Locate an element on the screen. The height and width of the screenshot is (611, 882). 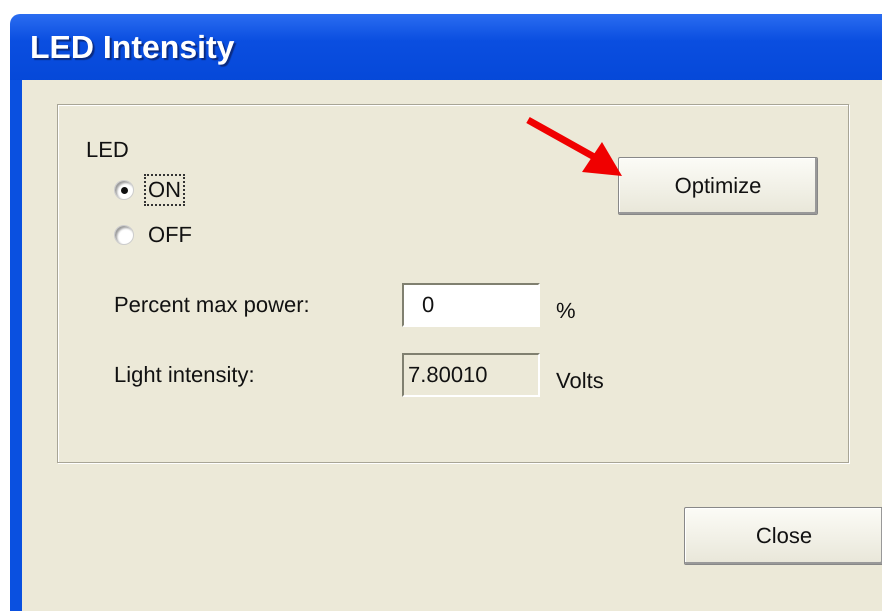
input-field: 0 is located at coordinates (471, 305).